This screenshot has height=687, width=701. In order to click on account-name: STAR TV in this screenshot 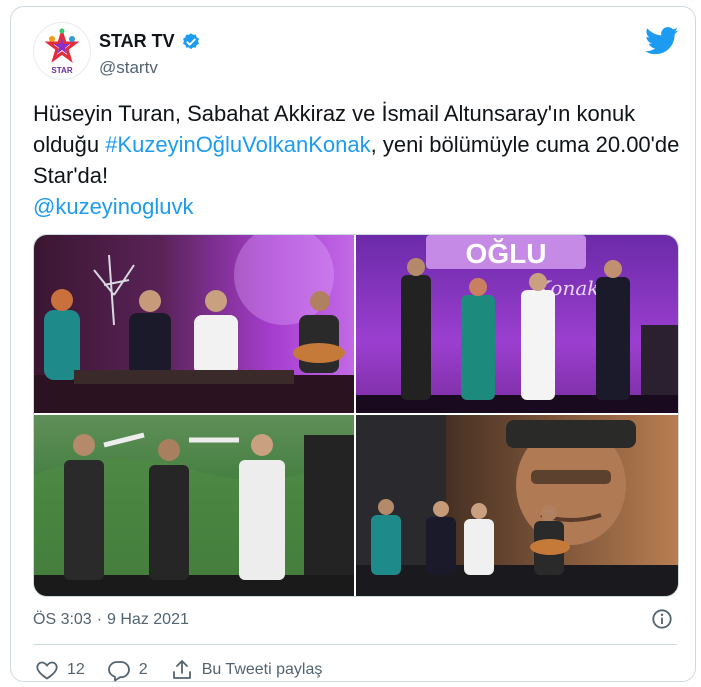, I will do `click(150, 41)`.